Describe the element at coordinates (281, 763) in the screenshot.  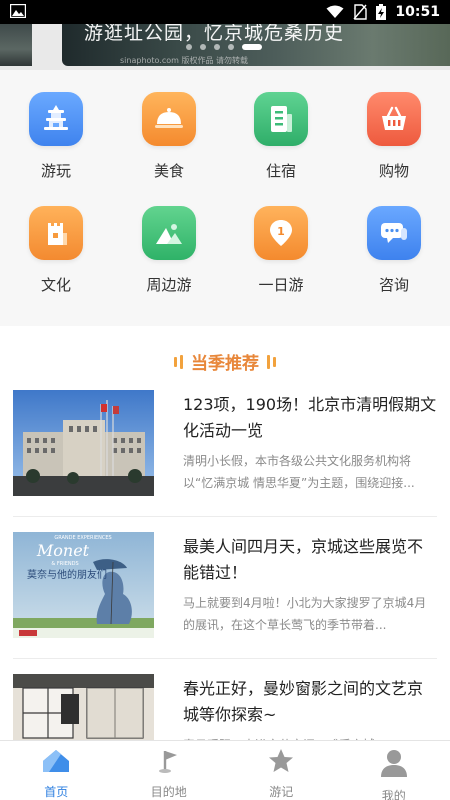
I see `star-icon` at that location.